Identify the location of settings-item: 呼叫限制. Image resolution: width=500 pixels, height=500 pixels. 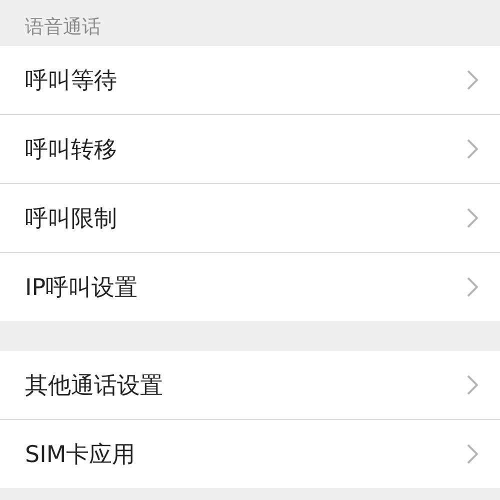
(250, 218).